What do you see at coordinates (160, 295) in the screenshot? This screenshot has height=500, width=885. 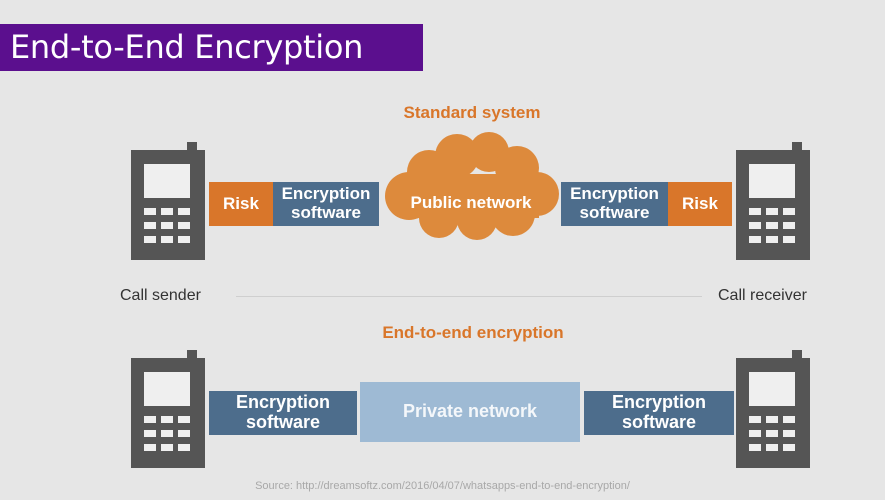 I see `call-sender-label: Call sender` at bounding box center [160, 295].